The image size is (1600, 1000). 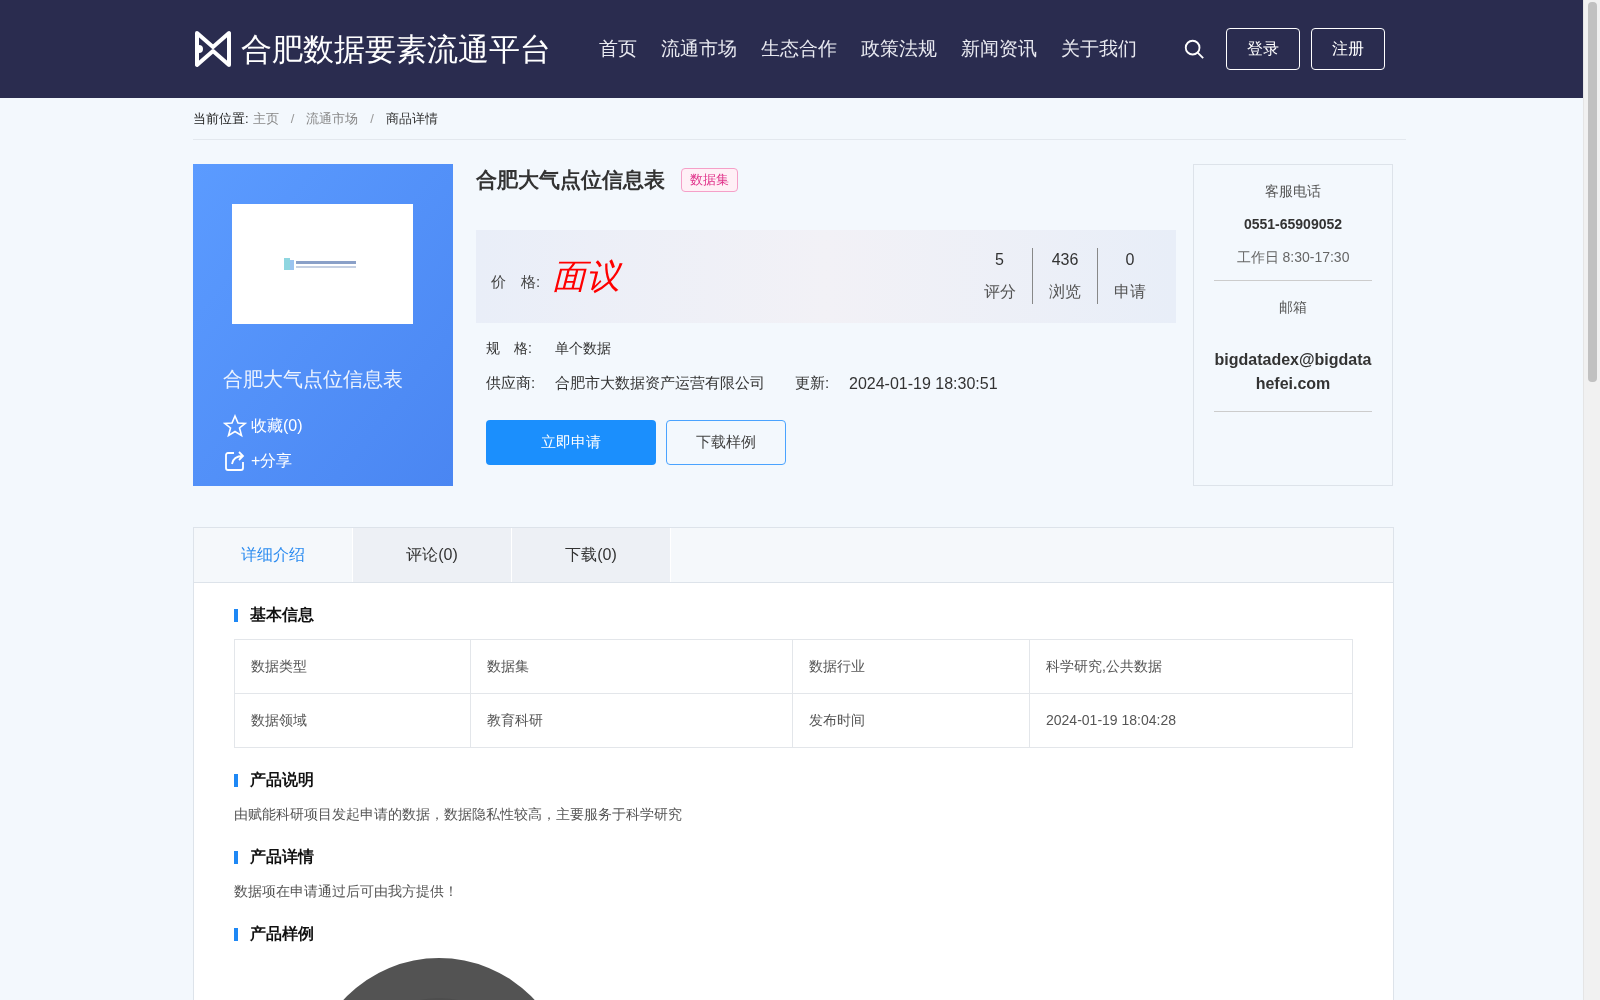 What do you see at coordinates (332, 118) in the screenshot?
I see `breadcrumb-link: 流通市场` at bounding box center [332, 118].